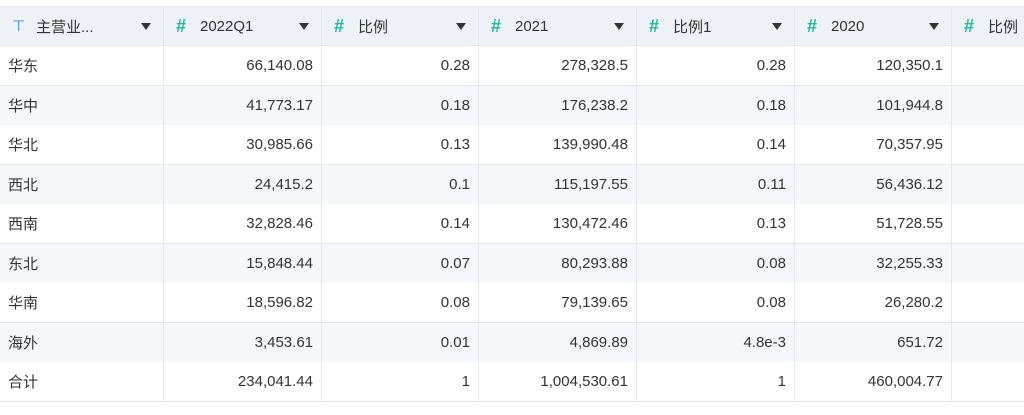 The width and height of the screenshot is (1024, 415). Describe the element at coordinates (558, 145) in the screenshot. I see `value-cell: 139,990.48` at that location.